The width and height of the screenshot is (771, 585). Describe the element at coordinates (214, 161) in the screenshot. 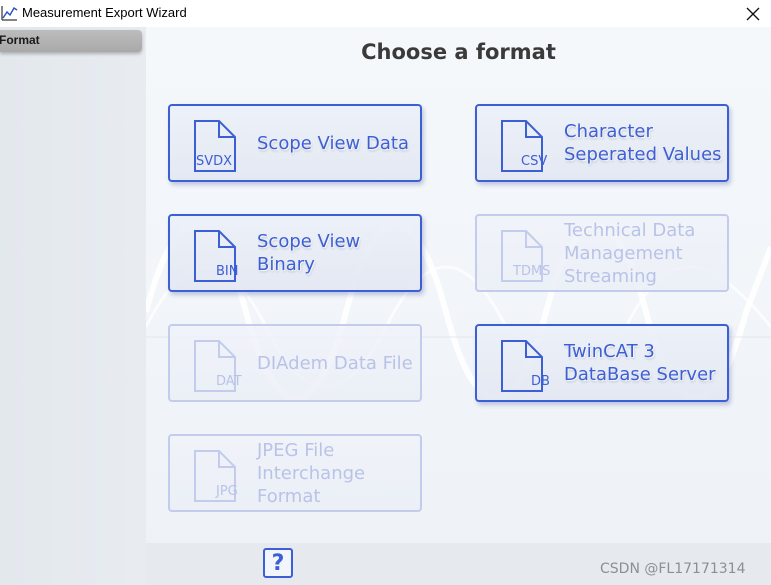

I see `format-extension: SVDX` at that location.